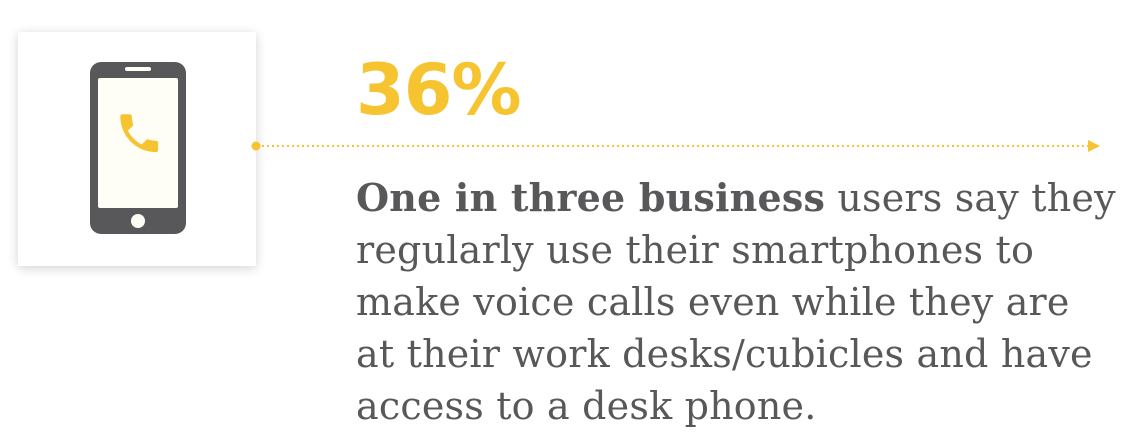 This screenshot has height=432, width=1126. Describe the element at coordinates (675, 146) in the screenshot. I see `dotted-arrow-connector` at that location.